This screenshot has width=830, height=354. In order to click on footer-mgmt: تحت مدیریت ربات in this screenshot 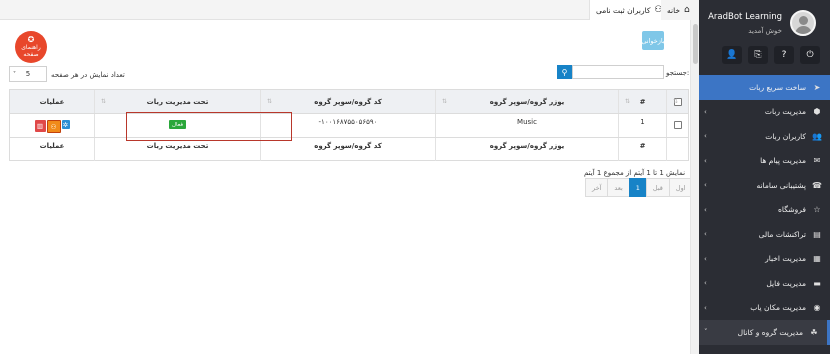, I will do `click(177, 149)`.